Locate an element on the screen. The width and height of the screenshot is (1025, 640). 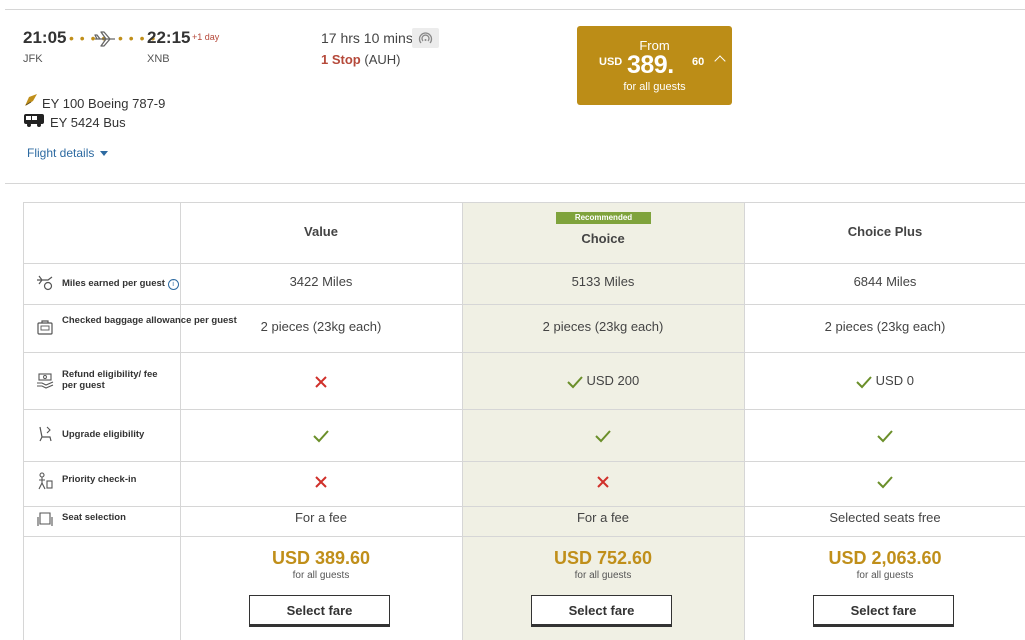
plane-icon is located at coordinates (104, 39).